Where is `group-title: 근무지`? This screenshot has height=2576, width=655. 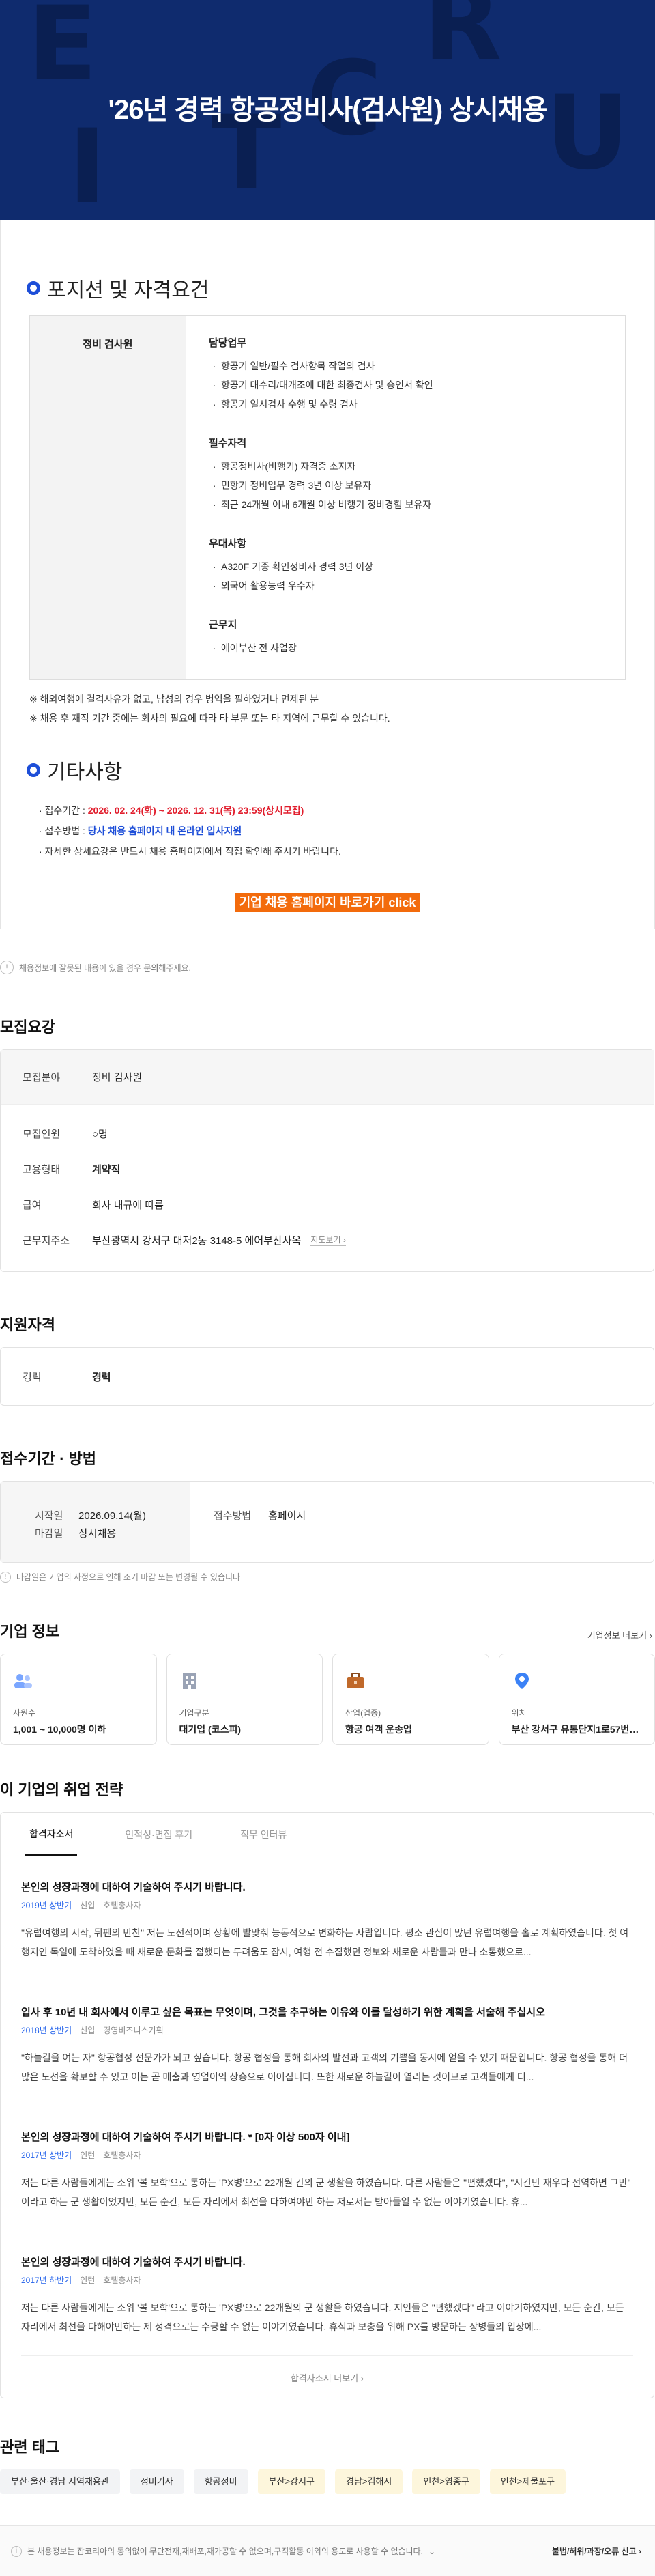 group-title: 근무지 is located at coordinates (417, 624).